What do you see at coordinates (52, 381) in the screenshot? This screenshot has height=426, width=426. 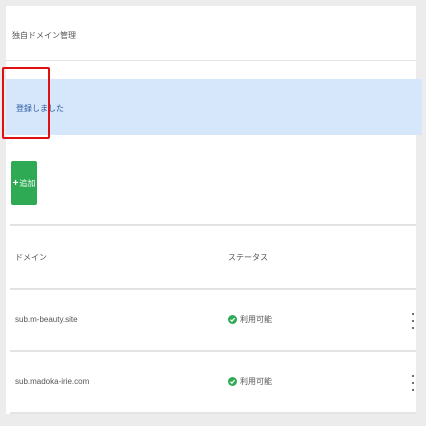 I see `domain-cell: sub.madoka-irie.com` at bounding box center [52, 381].